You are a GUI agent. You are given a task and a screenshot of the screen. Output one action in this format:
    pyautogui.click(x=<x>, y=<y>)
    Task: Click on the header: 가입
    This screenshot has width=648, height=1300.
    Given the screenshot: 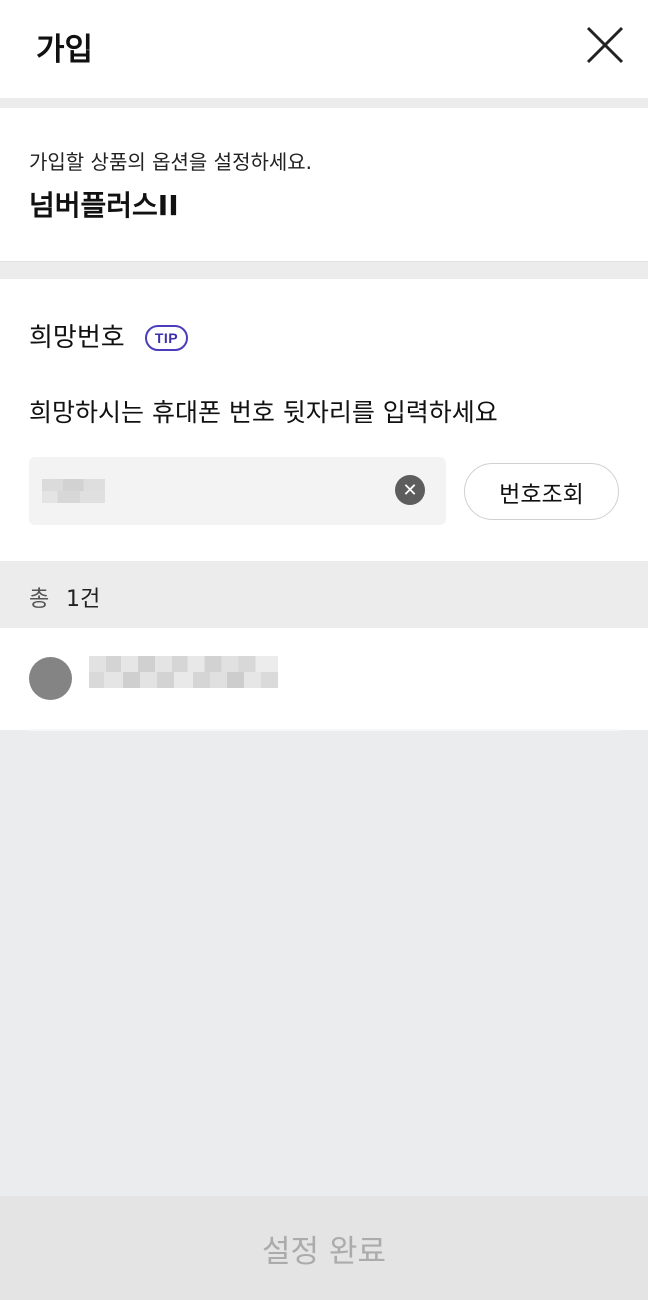 What is the action you would take?
    pyautogui.click(x=324, y=49)
    